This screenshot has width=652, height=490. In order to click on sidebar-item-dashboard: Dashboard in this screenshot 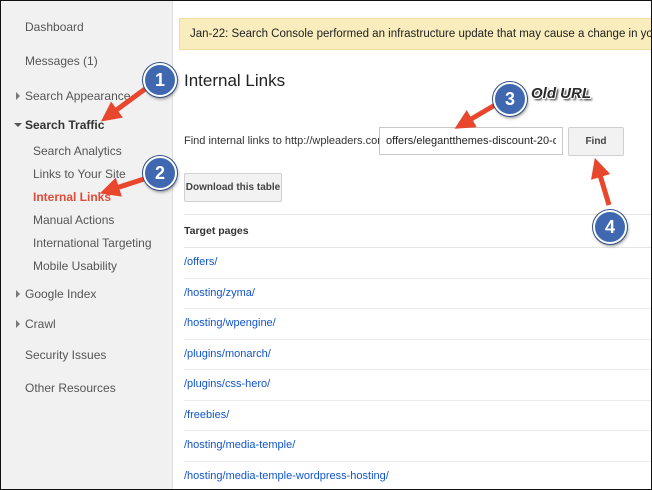, I will do `click(54, 27)`.